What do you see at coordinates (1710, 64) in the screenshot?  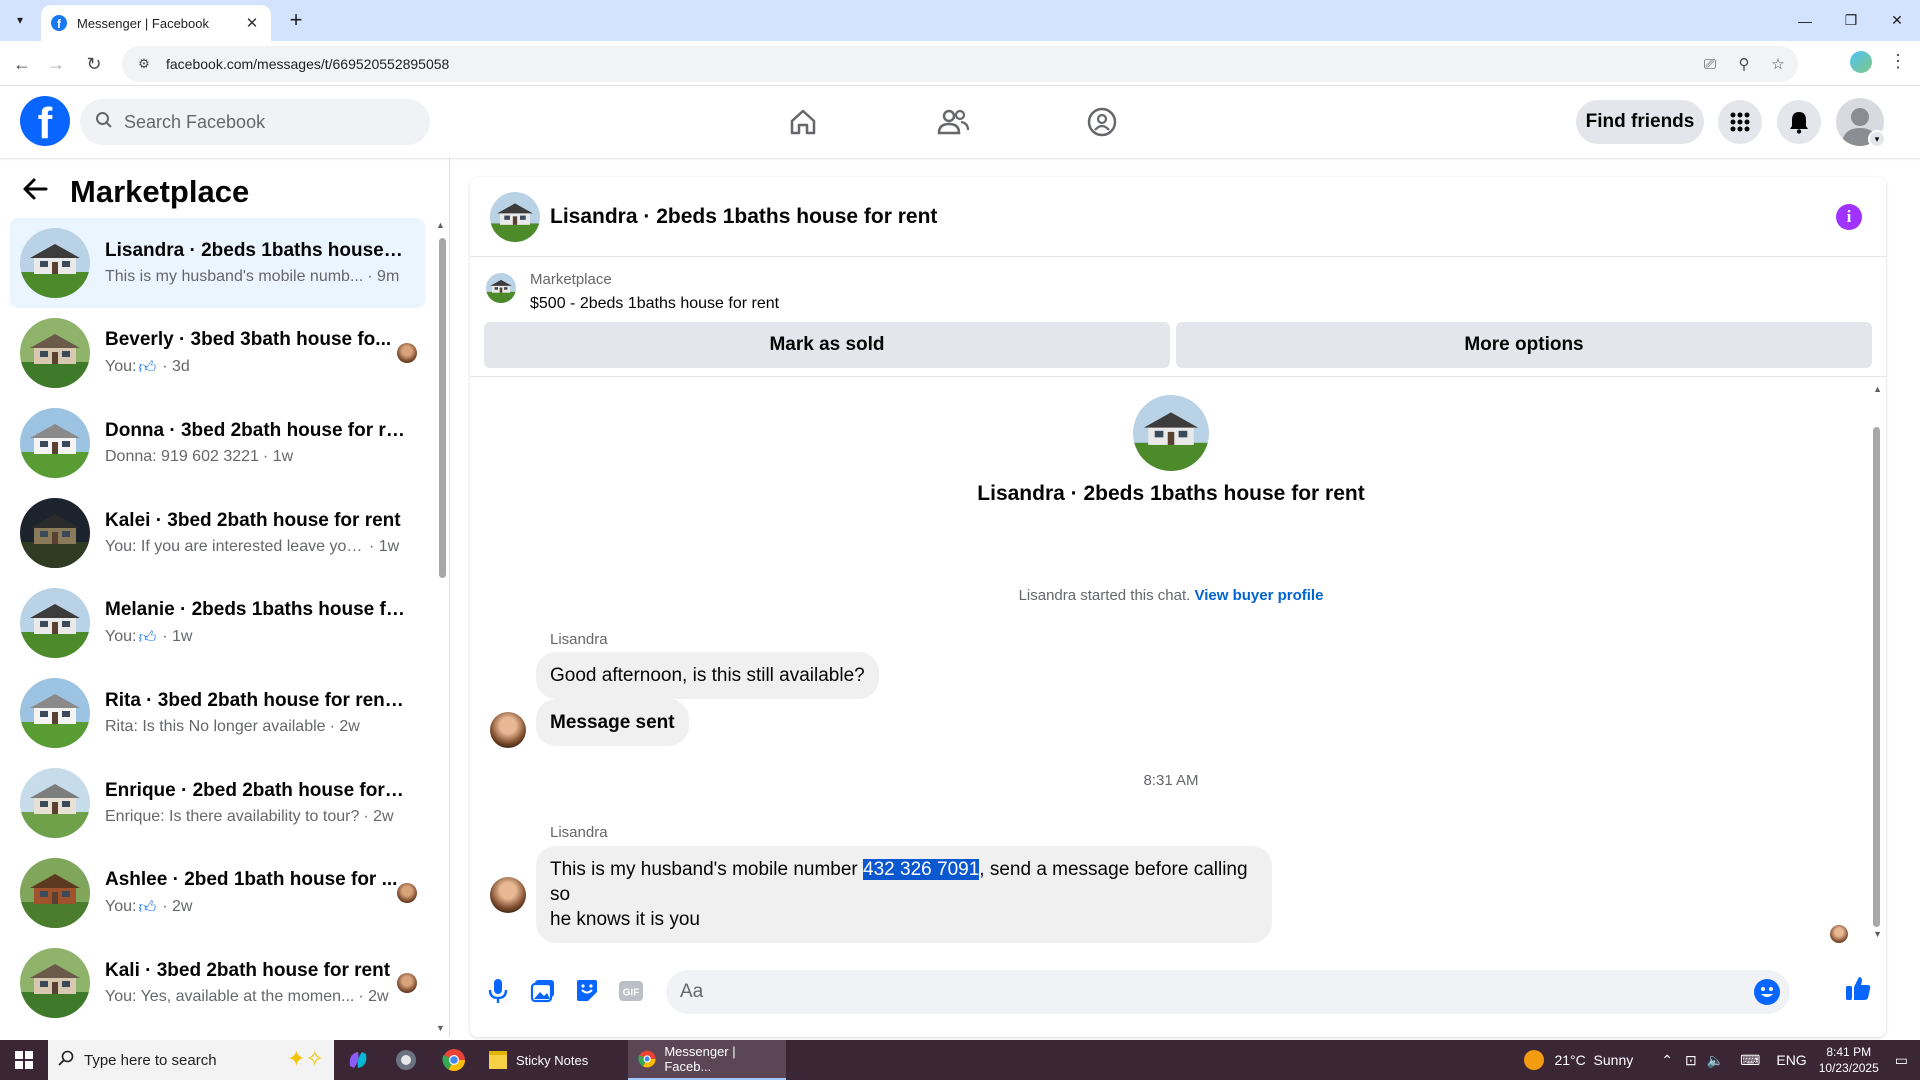 I see `install-app-icon: ⎚` at bounding box center [1710, 64].